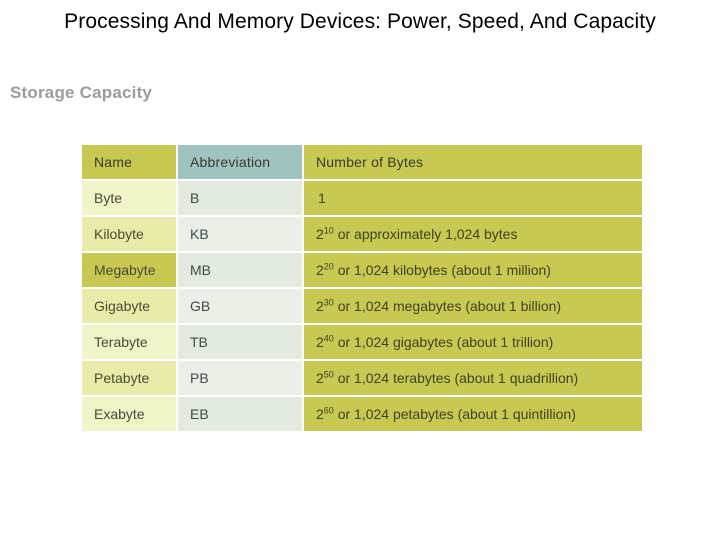  What do you see at coordinates (454, 414) in the screenshot?
I see `power-description: or 1,024 petabytes (about 1 quintillion)` at bounding box center [454, 414].